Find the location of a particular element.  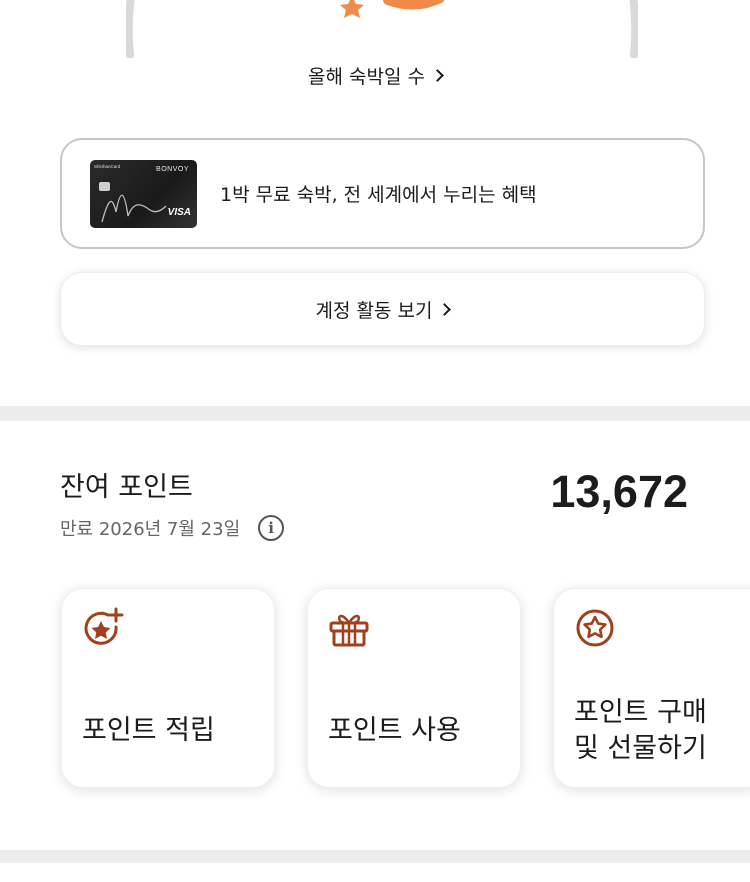

activity-label: 계정 활동 보기 is located at coordinates (374, 310).